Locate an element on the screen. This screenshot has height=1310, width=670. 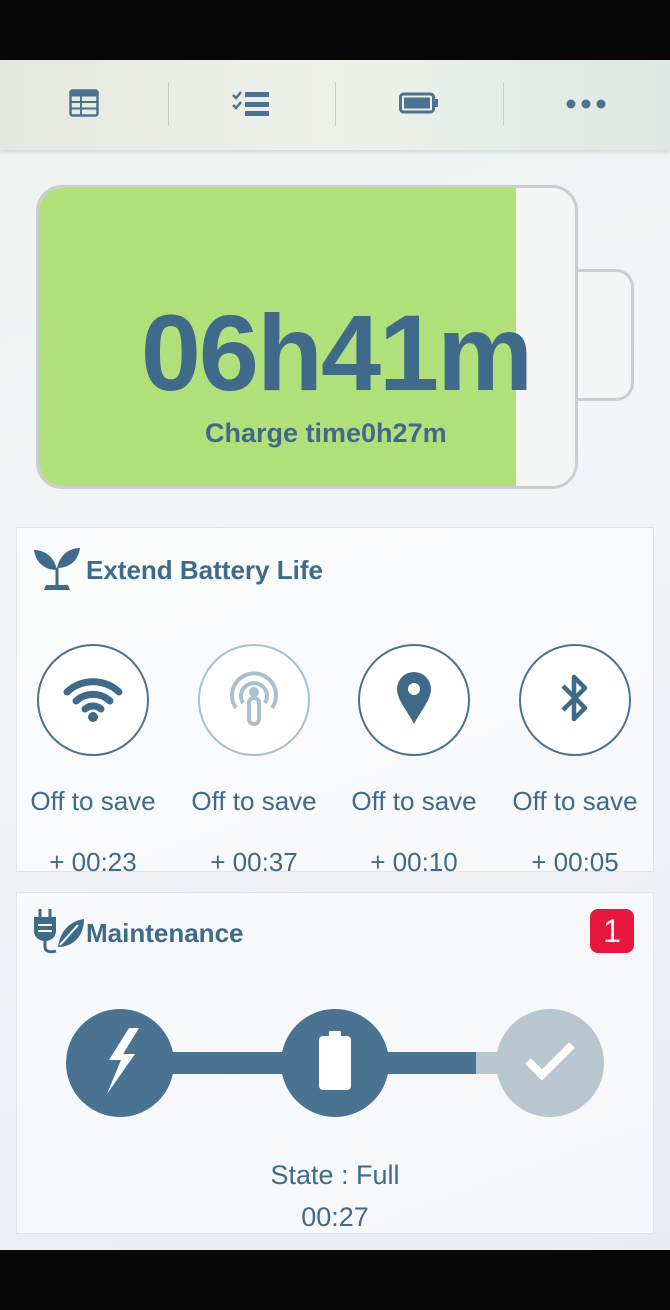
save-time: + 00:37 is located at coordinates (254, 862).